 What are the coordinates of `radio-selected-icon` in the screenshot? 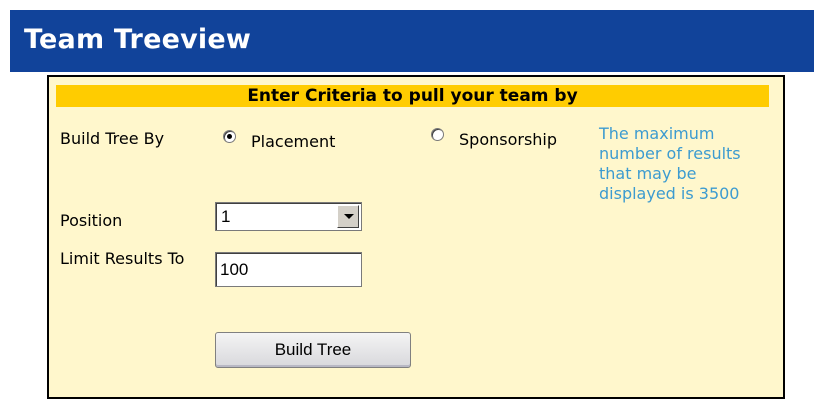 It's located at (229, 136).